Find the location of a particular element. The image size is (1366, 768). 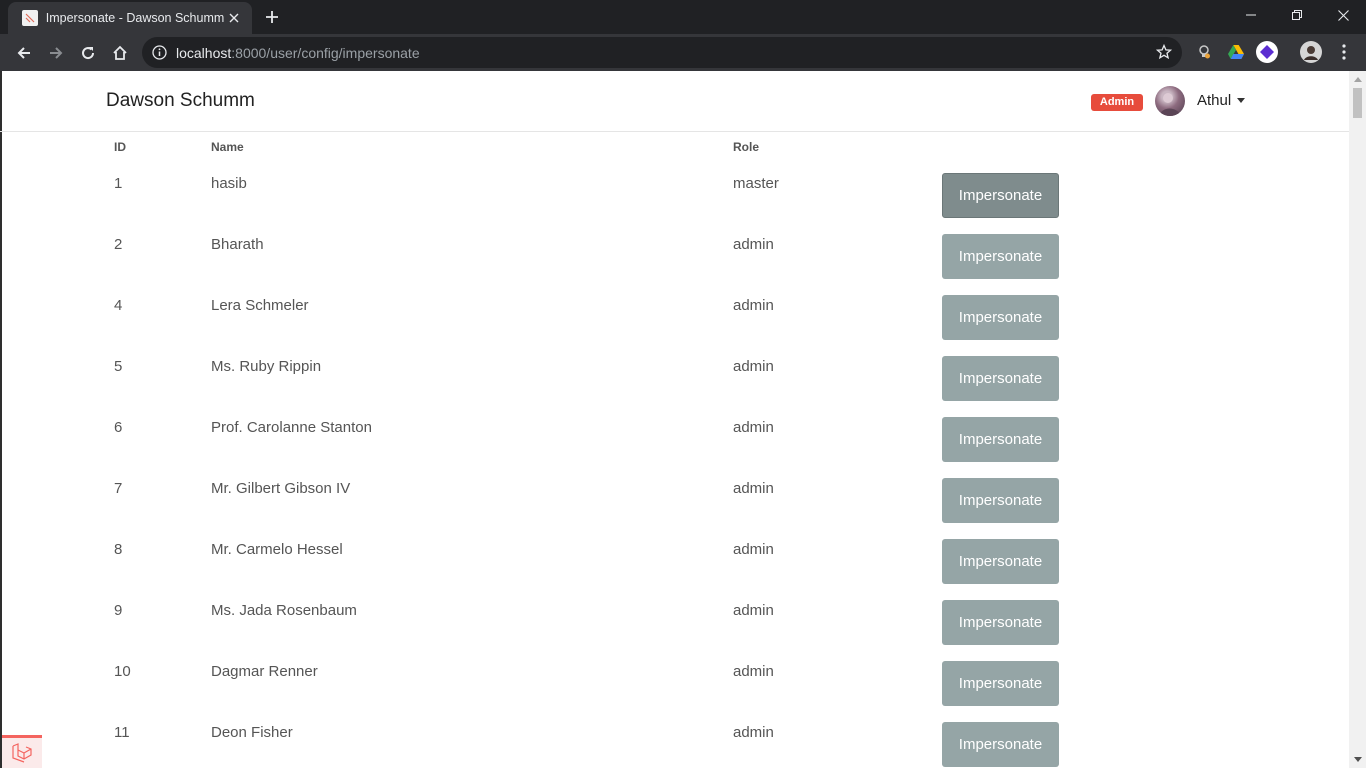

cell-id: 8 is located at coordinates (118, 549).